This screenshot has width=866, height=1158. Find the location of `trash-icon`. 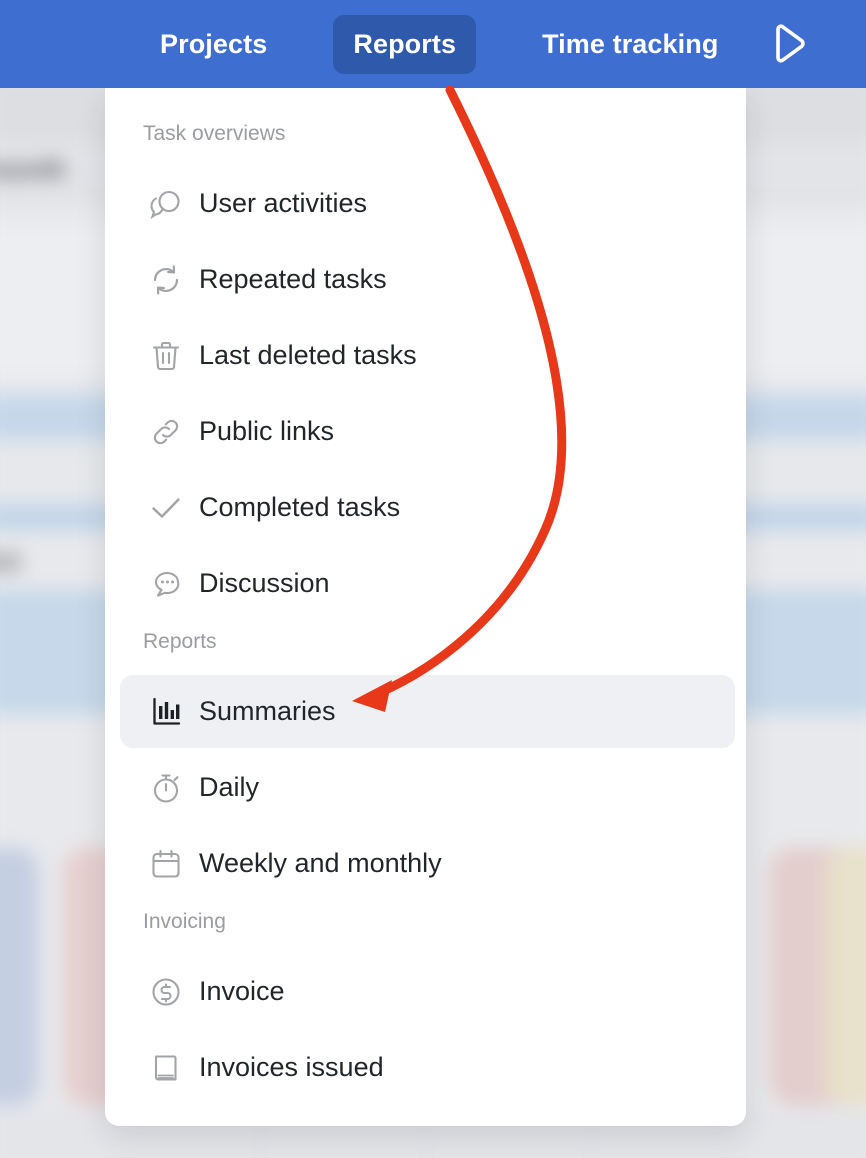

trash-icon is located at coordinates (166, 356).